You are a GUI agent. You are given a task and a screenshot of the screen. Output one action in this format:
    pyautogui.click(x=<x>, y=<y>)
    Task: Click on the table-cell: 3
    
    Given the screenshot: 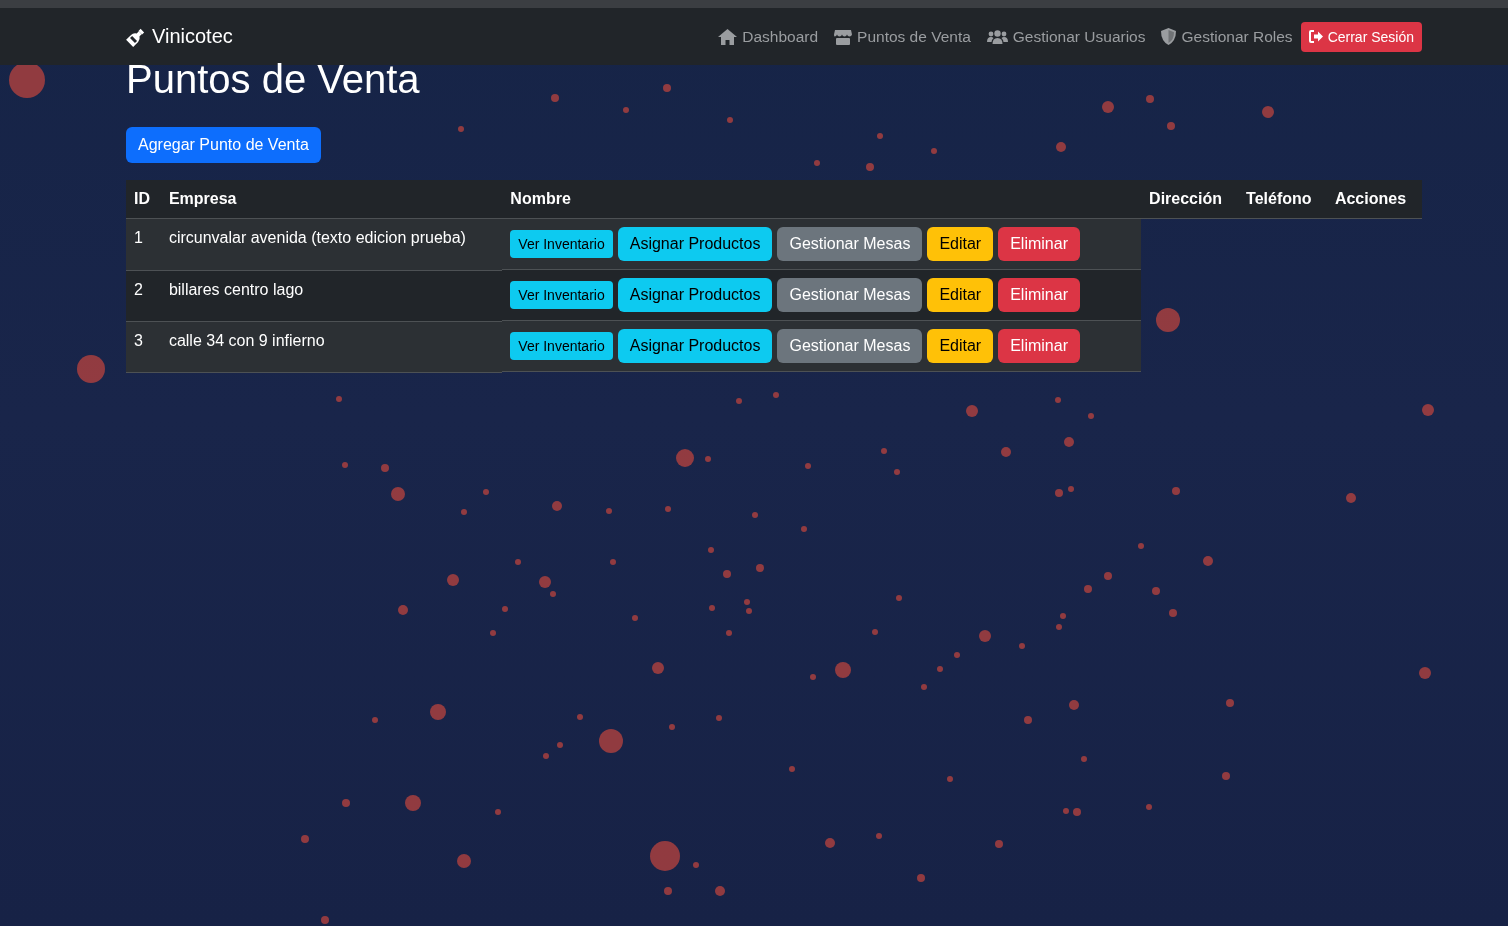 What is the action you would take?
    pyautogui.click(x=143, y=346)
    